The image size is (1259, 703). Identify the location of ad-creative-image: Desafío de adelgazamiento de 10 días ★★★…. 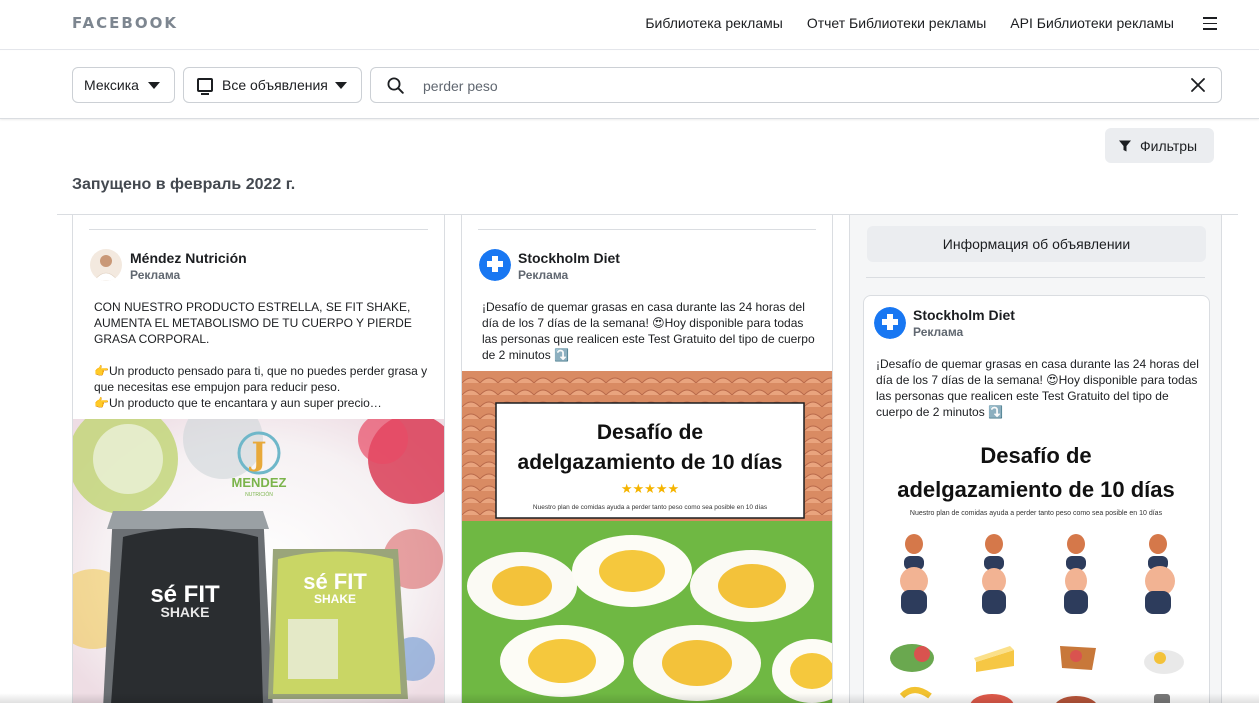
(647, 537).